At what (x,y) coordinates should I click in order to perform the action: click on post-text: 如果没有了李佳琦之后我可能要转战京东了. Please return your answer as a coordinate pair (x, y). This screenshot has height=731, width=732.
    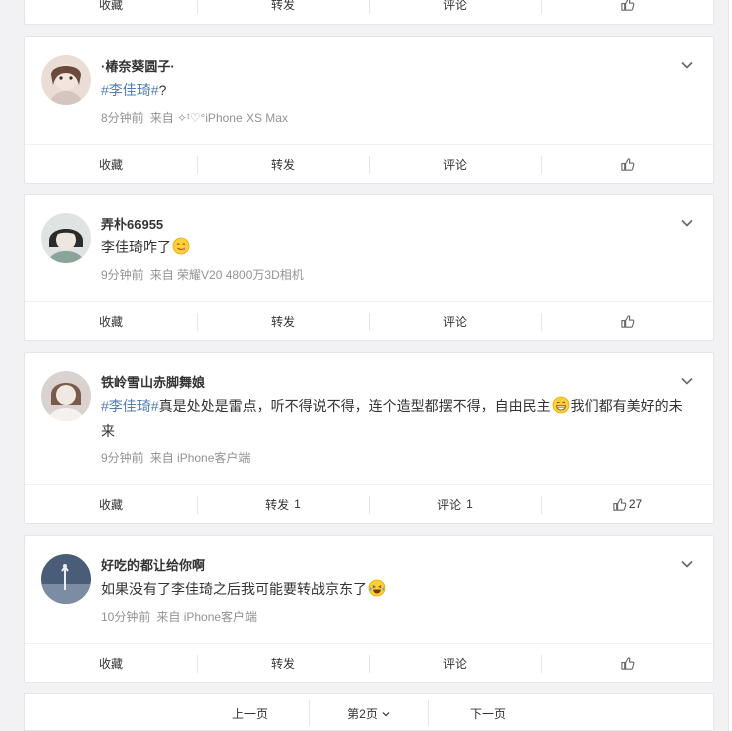
    Looking at the image, I should click on (396, 589).